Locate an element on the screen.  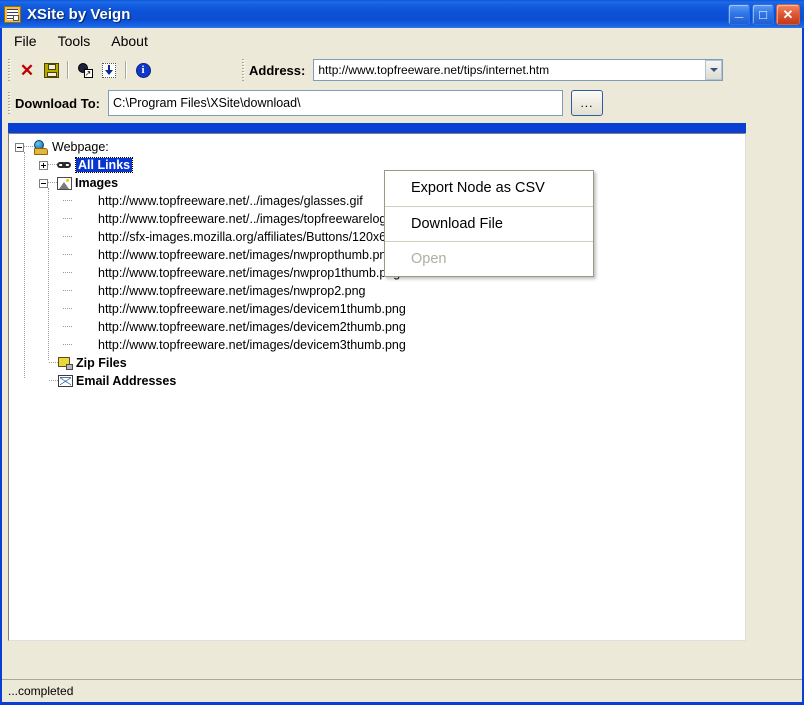
minimize-button: _ is located at coordinates (739, 13).